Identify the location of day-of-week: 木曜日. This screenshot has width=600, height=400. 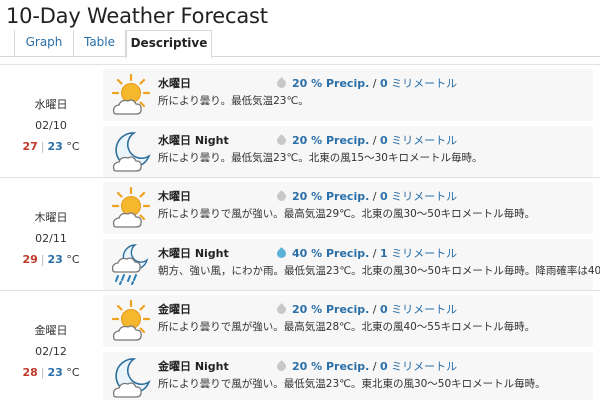
(51, 217).